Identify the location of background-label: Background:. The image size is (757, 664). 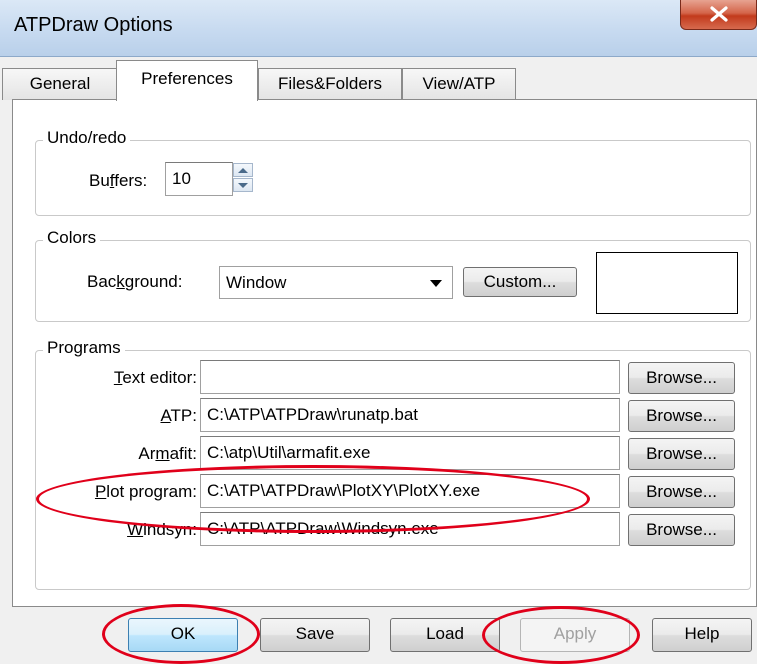
(135, 281).